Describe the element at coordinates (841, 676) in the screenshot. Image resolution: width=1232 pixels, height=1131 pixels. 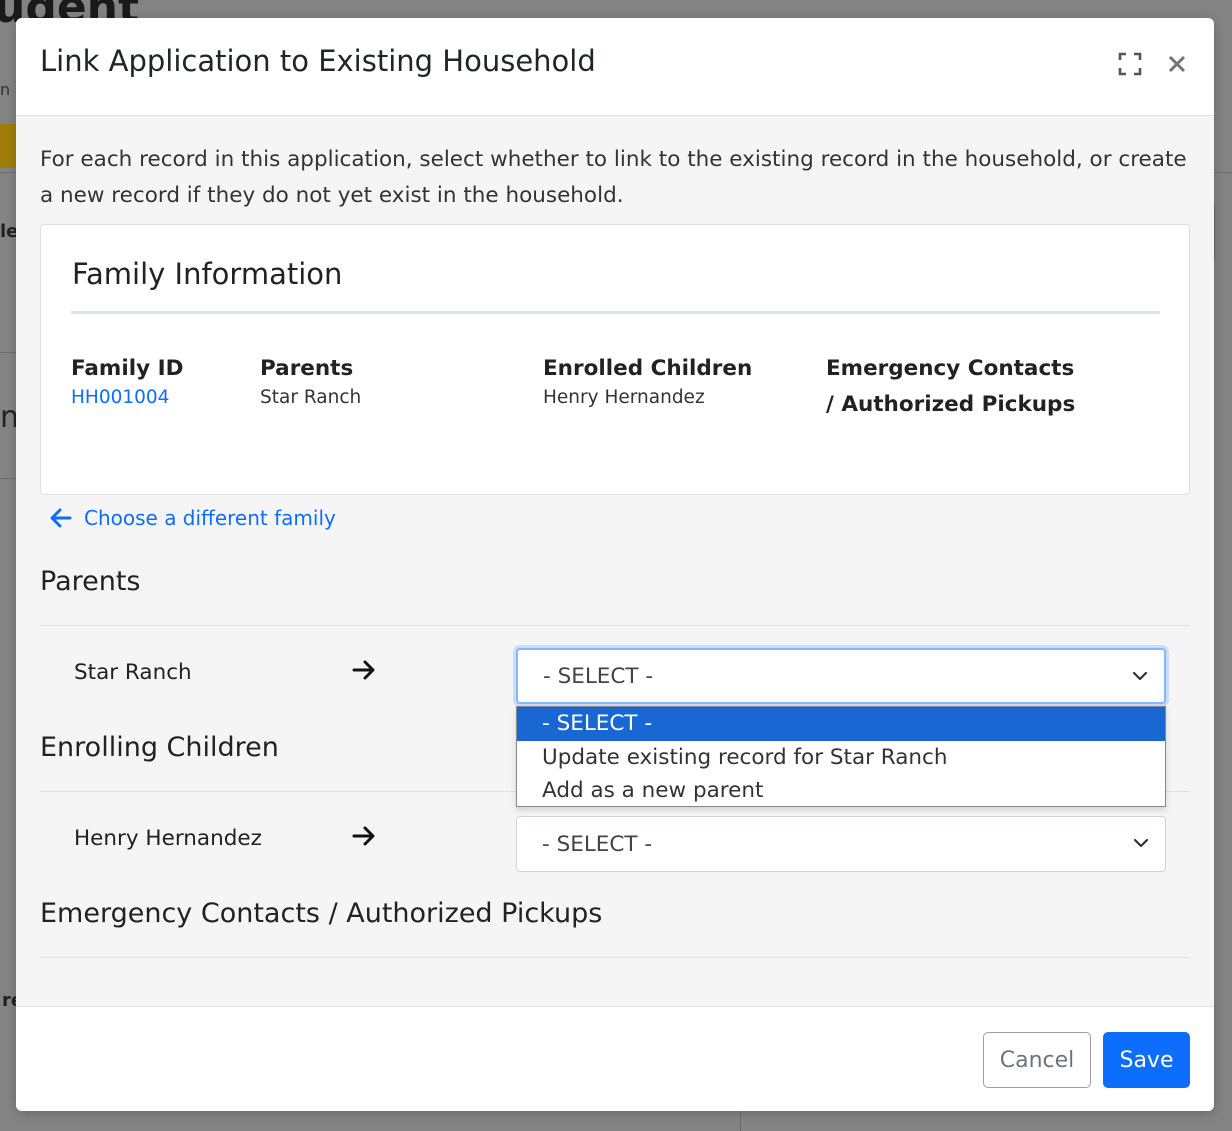
I see `parent-link-select: - SELECT -` at that location.